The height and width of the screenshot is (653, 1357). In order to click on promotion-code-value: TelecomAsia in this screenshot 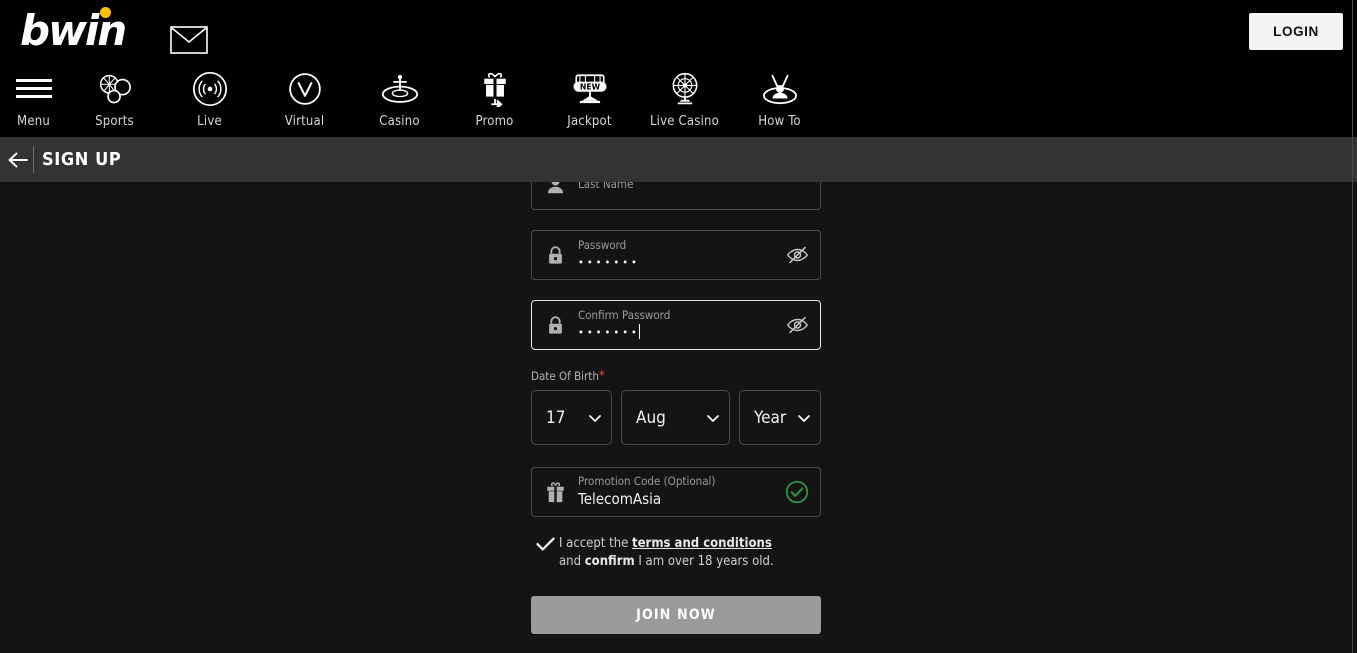, I will do `click(620, 499)`.